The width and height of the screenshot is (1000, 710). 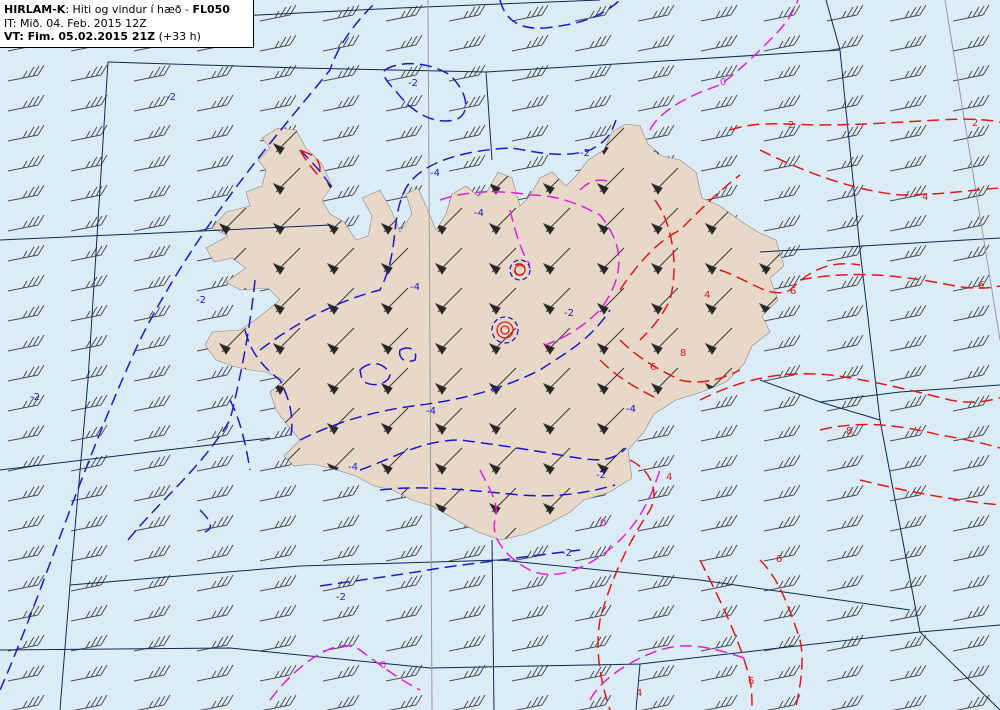 What do you see at coordinates (211, 9) in the screenshot?
I see `flight-level: FL050` at bounding box center [211, 9].